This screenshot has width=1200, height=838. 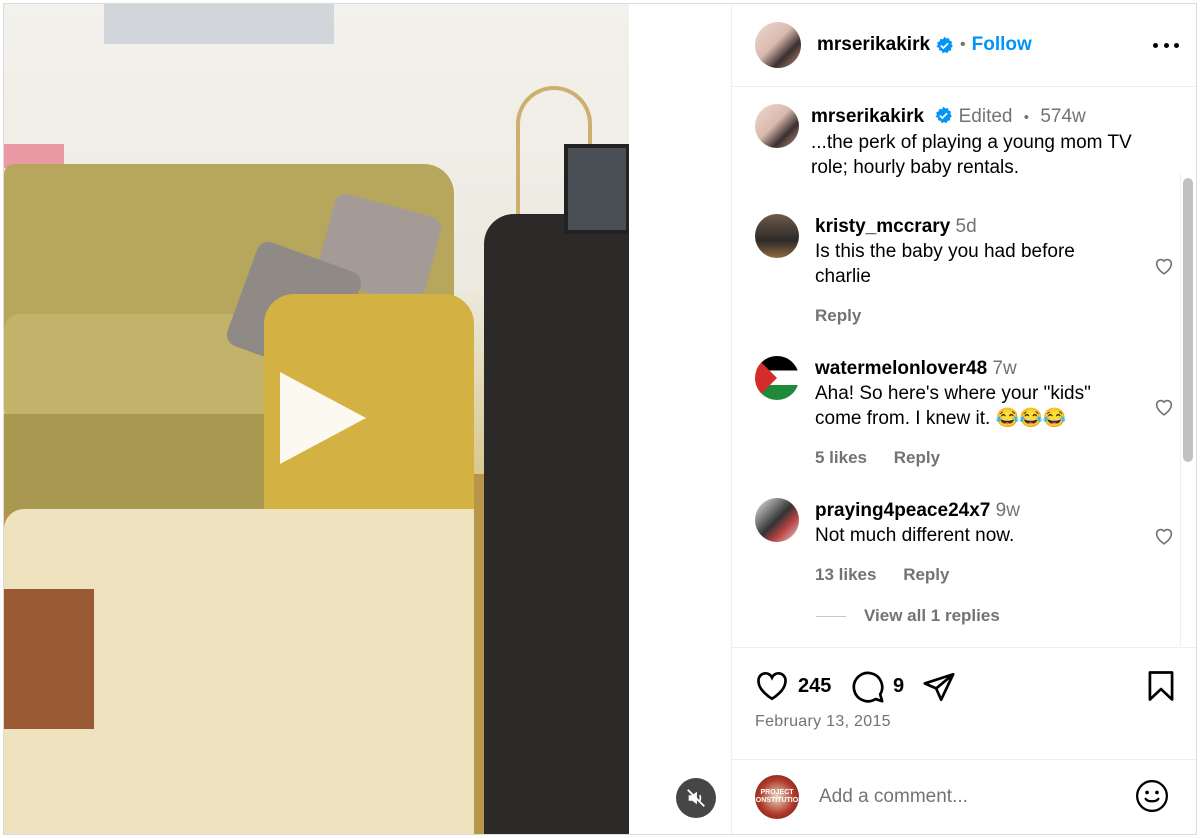 What do you see at coordinates (1161, 686) in the screenshot?
I see `bookmark-icon` at bounding box center [1161, 686].